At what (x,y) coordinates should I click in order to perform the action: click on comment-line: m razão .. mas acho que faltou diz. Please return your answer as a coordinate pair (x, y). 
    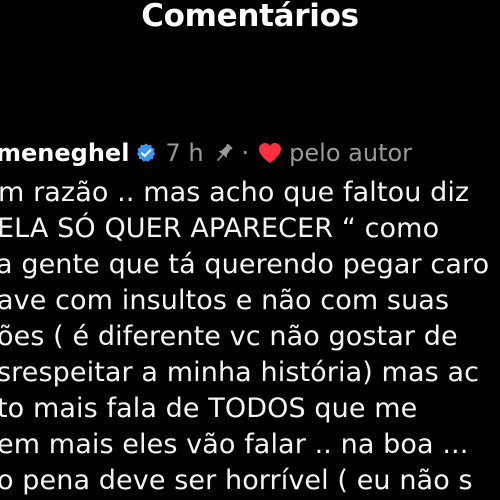
    Looking at the image, I should click on (235, 192).